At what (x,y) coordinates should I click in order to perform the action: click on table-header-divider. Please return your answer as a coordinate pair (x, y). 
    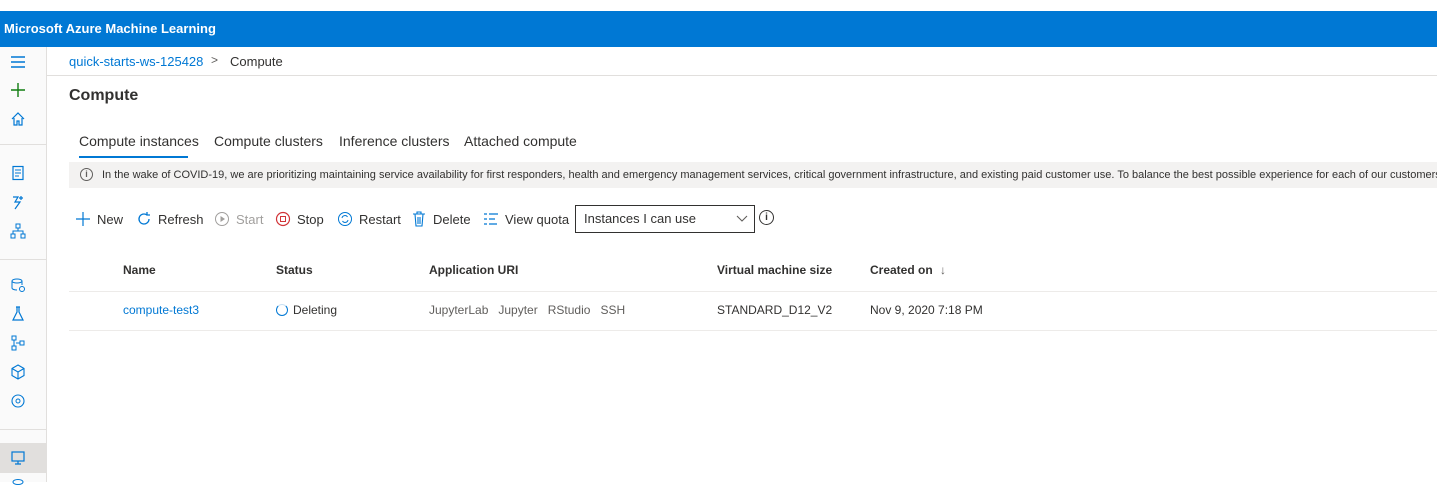
    Looking at the image, I should click on (753, 291).